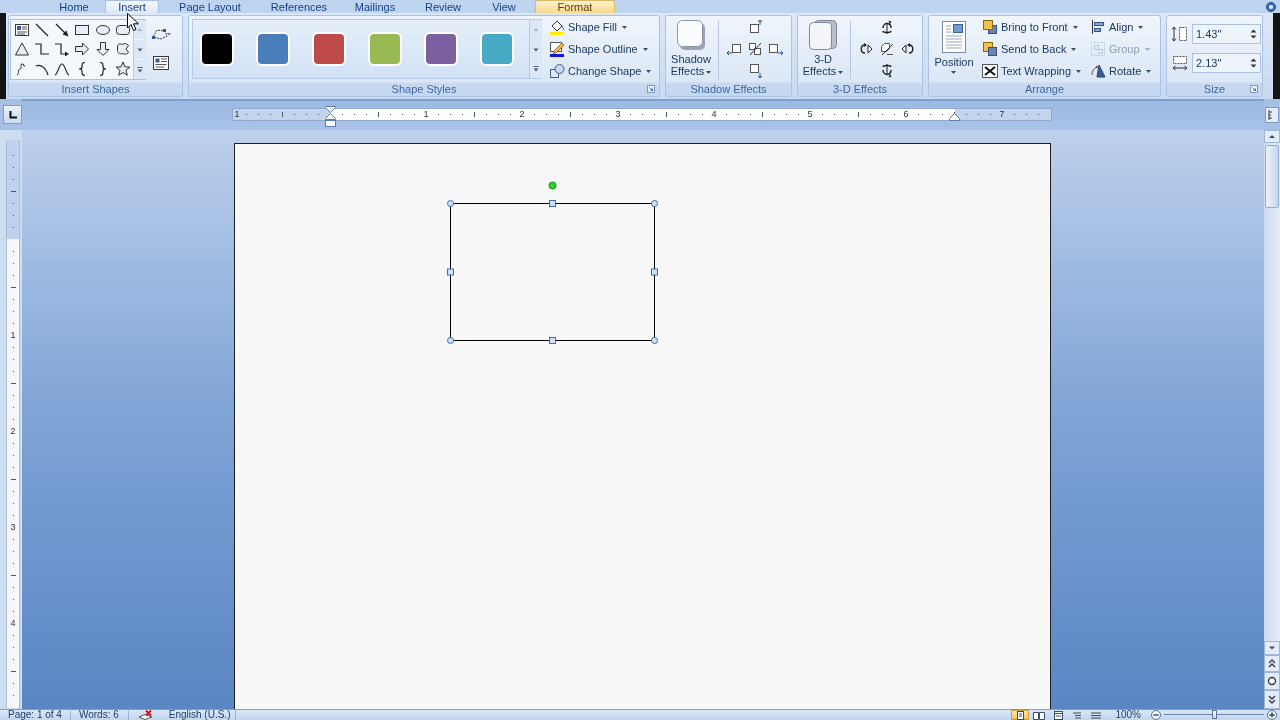 The height and width of the screenshot is (720, 1280). Describe the element at coordinates (522, 114) in the screenshot. I see `ruler-number: 2` at that location.